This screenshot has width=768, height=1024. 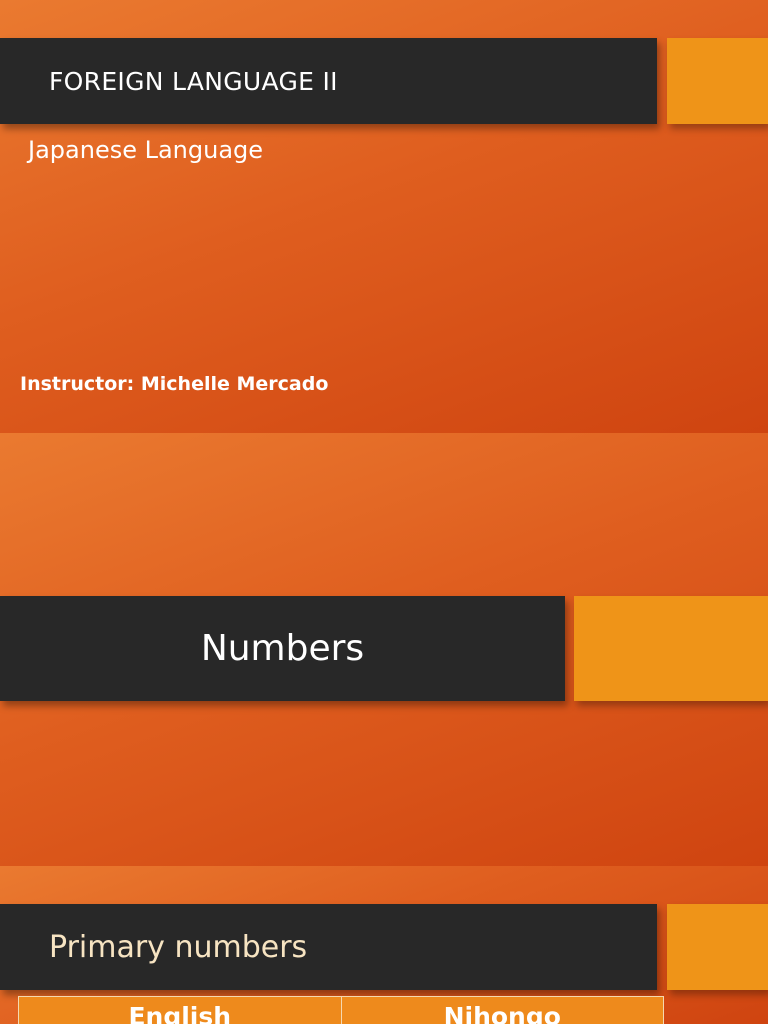 I want to click on slide-subtitle: Japanese Language, so click(x=146, y=150).